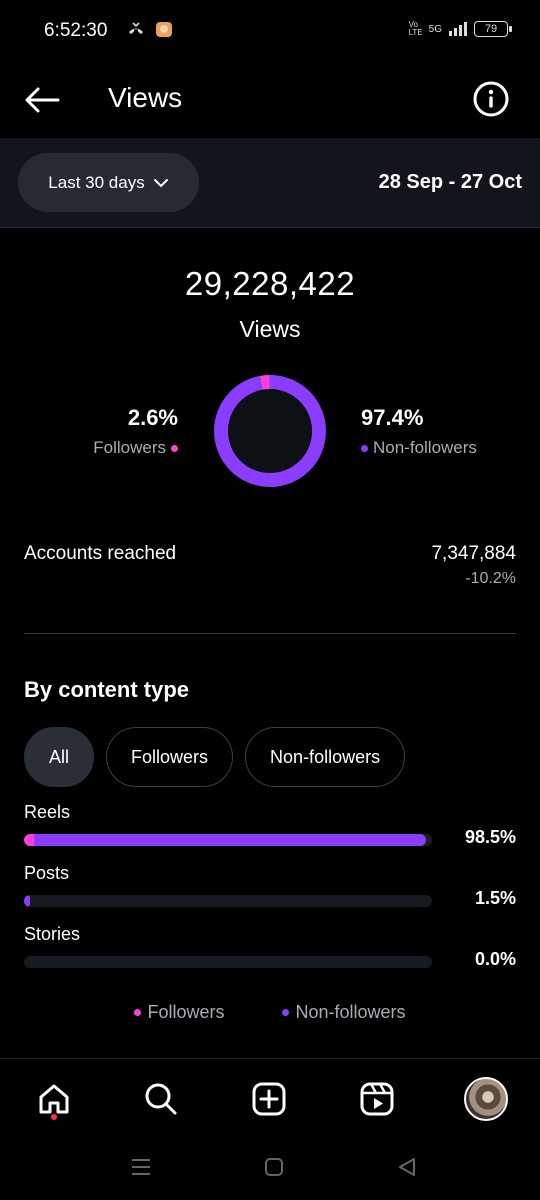 The width and height of the screenshot is (540, 1200). I want to click on nav-search, so click(161, 1099).